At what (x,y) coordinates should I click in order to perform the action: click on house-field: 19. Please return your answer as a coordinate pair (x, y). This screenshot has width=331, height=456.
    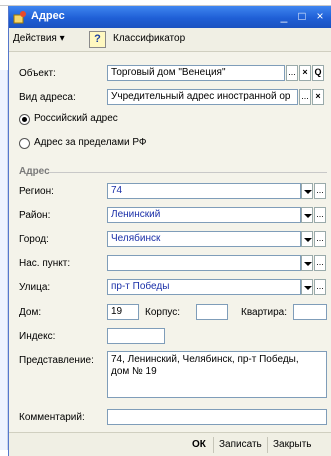
    Looking at the image, I should click on (123, 312).